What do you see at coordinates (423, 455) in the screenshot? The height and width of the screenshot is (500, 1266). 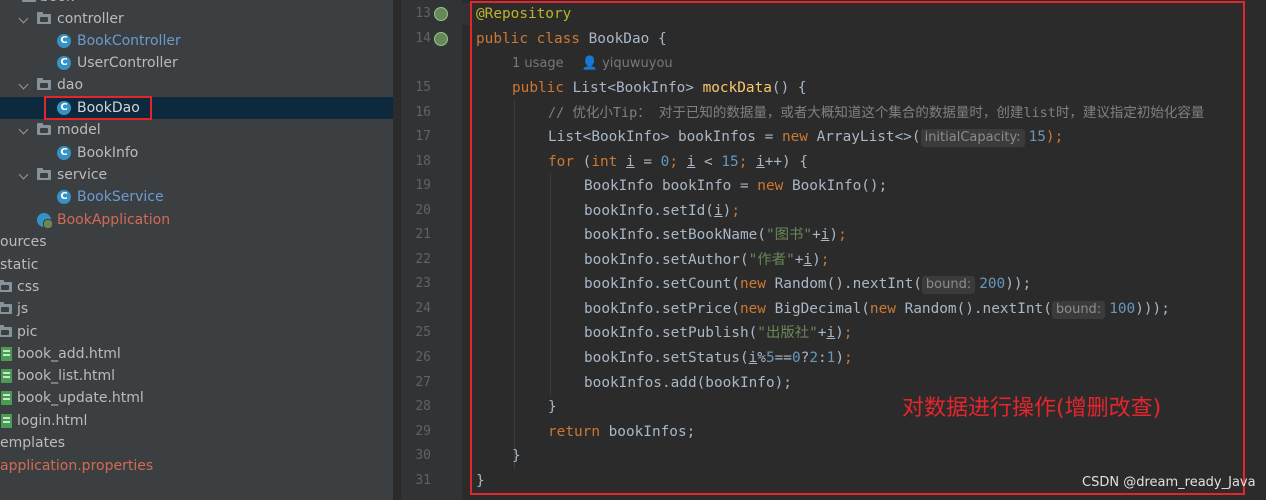 I see `line-number: 30` at bounding box center [423, 455].